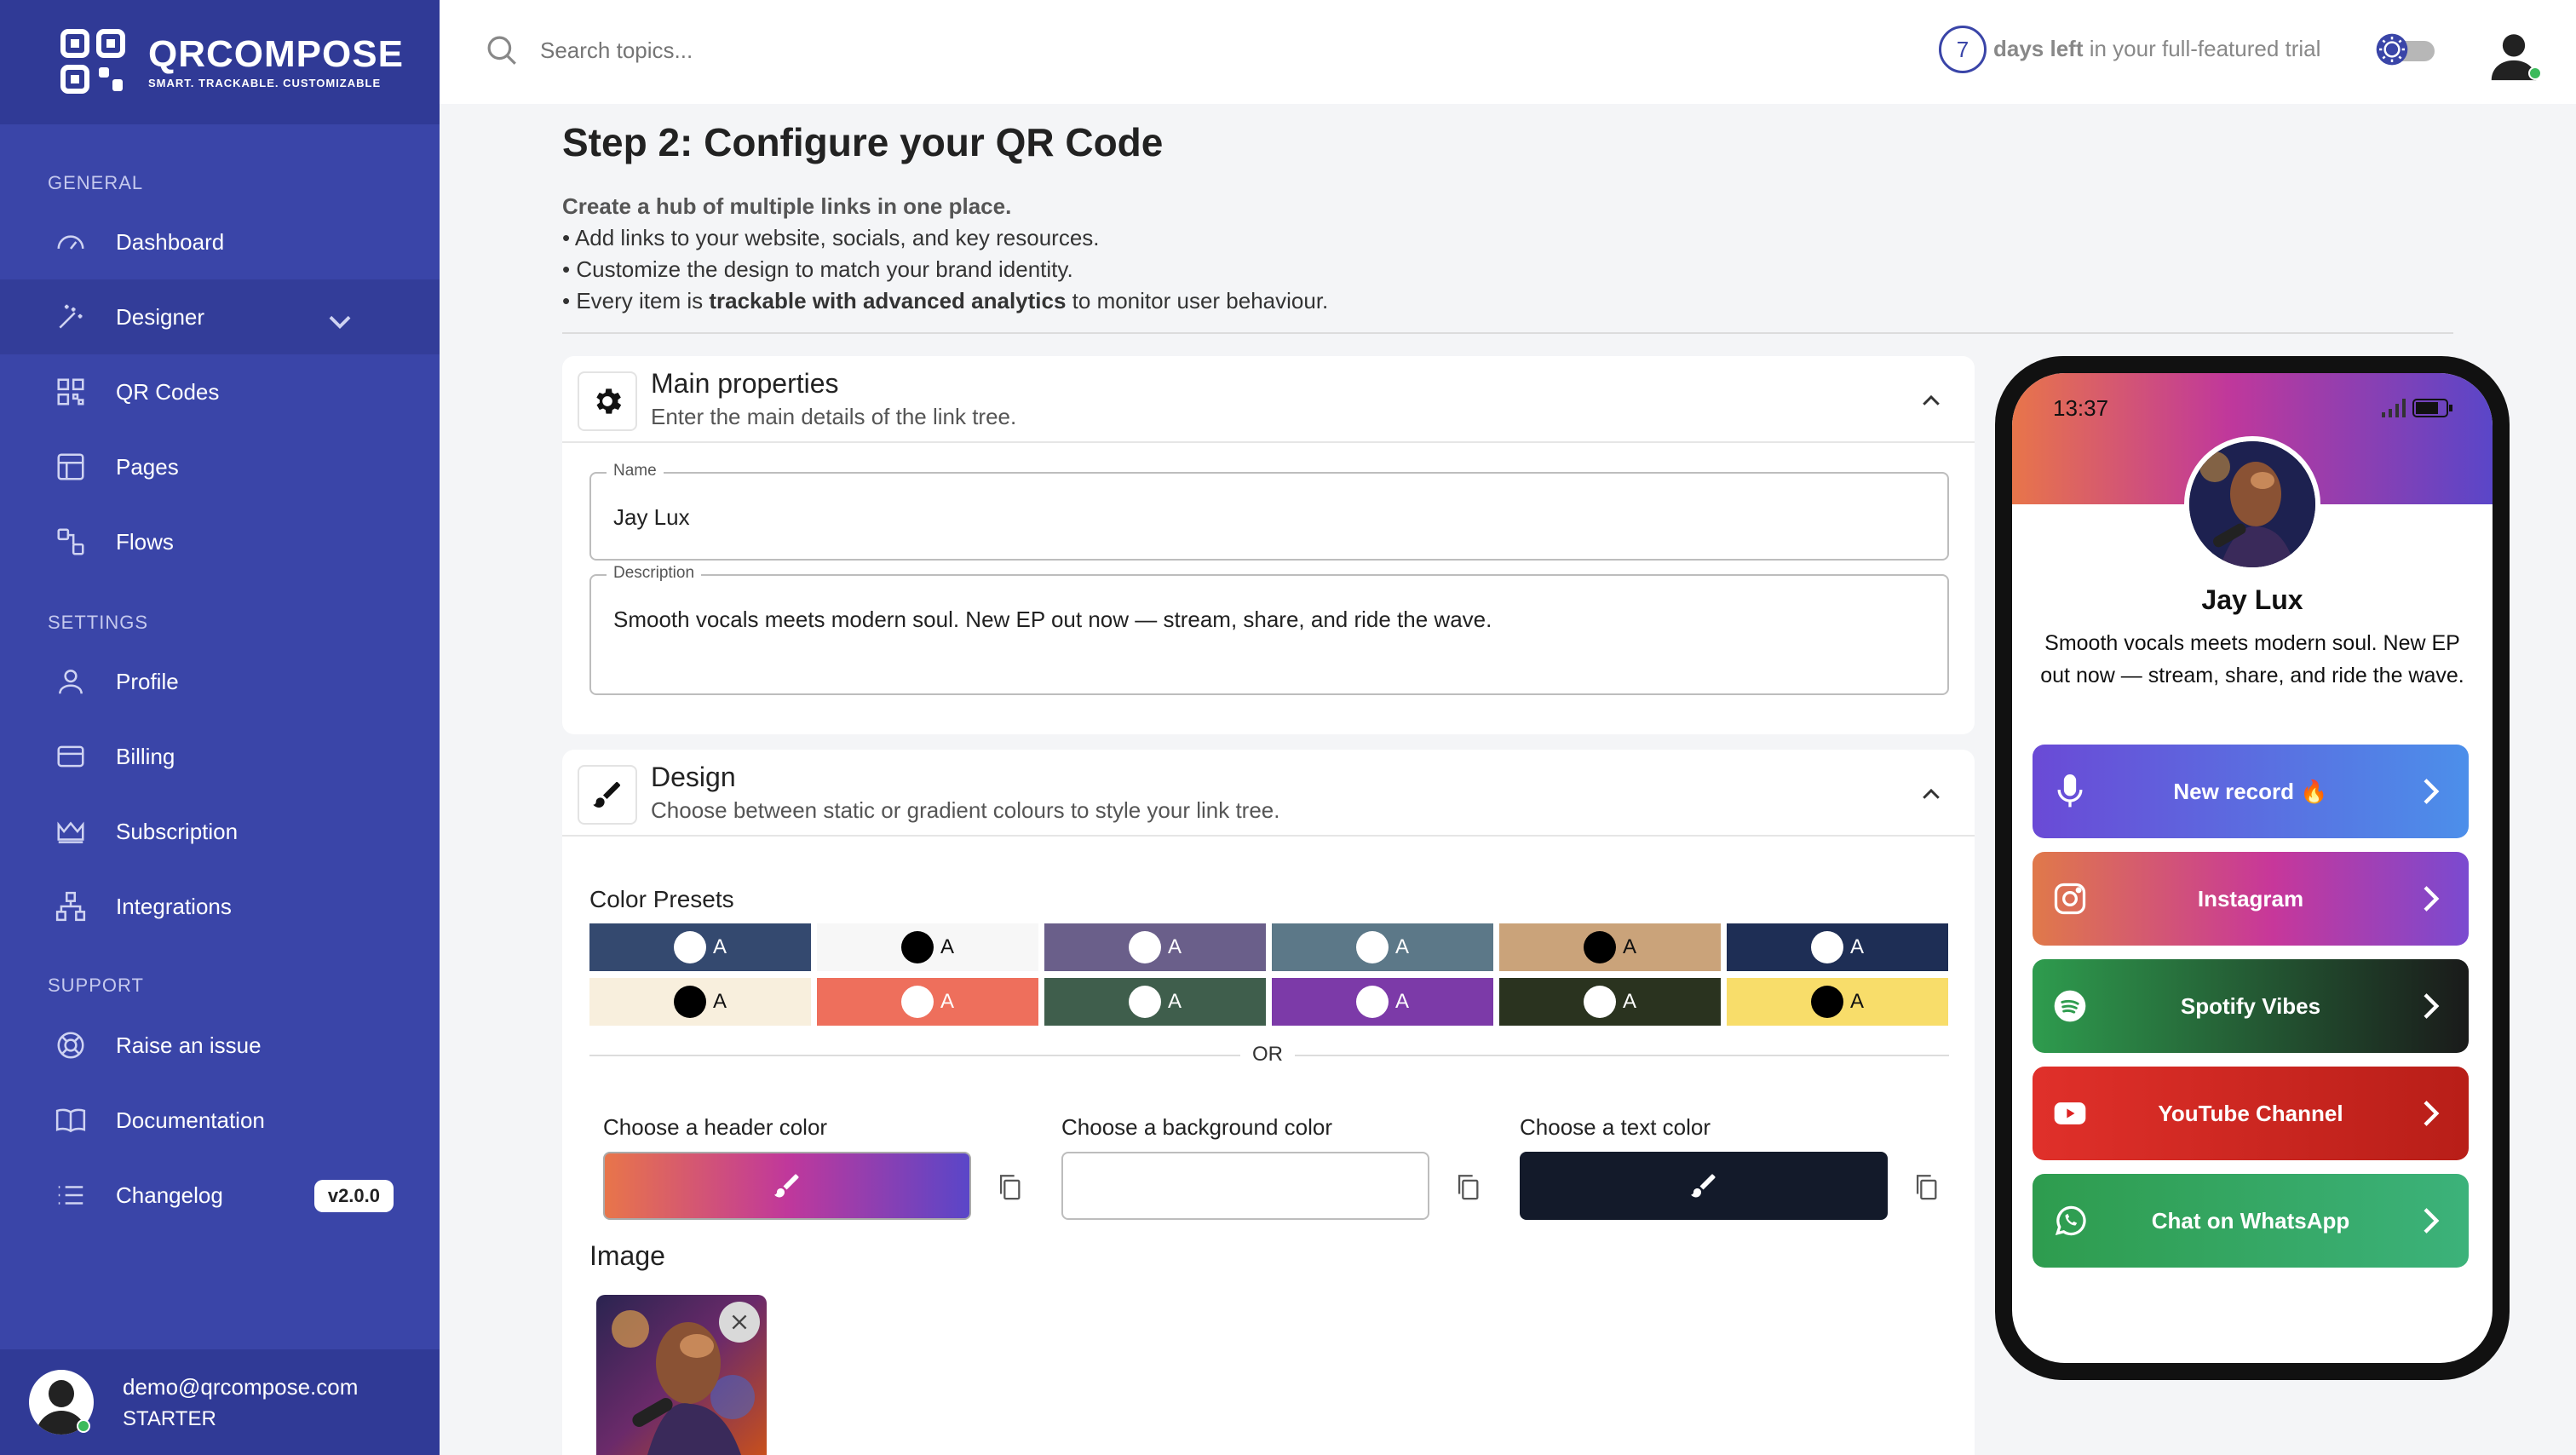 The width and height of the screenshot is (2576, 1455). What do you see at coordinates (220, 756) in the screenshot?
I see `sidebar-item-billing: Billing` at bounding box center [220, 756].